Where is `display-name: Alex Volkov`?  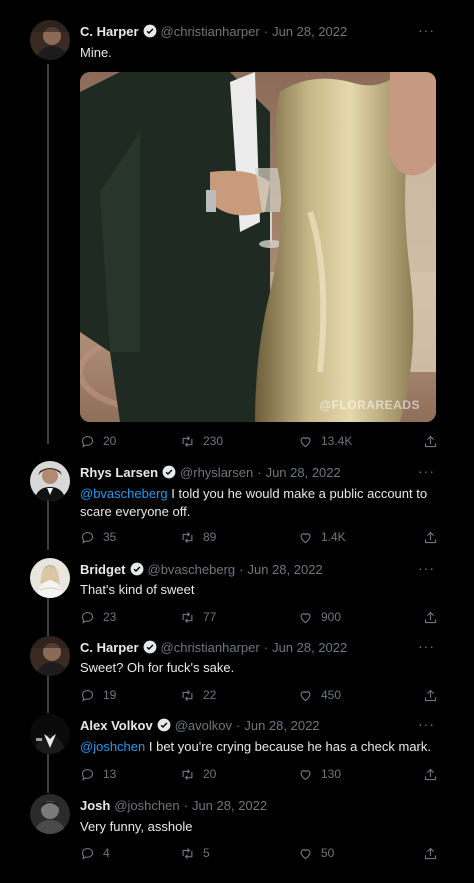
display-name: Alex Volkov is located at coordinates (116, 725).